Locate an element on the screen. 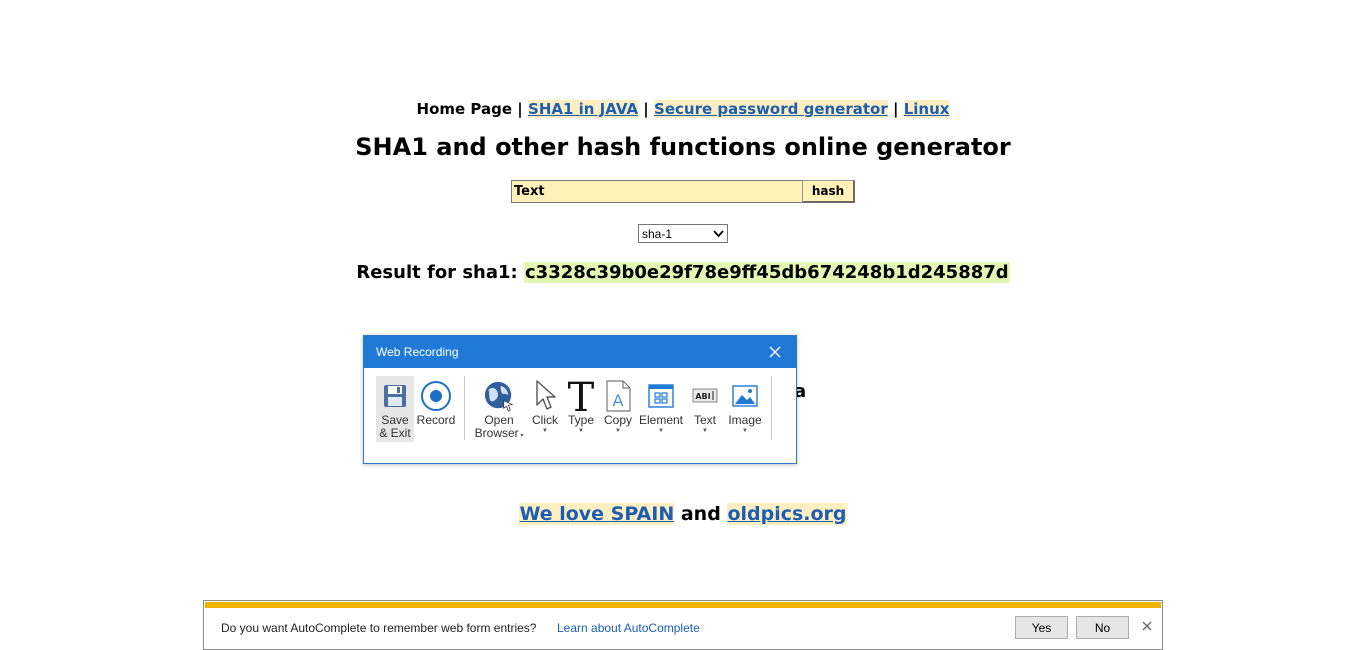 The width and height of the screenshot is (1366, 650). nav-link-password-generator: Secure password generator is located at coordinates (771, 109).